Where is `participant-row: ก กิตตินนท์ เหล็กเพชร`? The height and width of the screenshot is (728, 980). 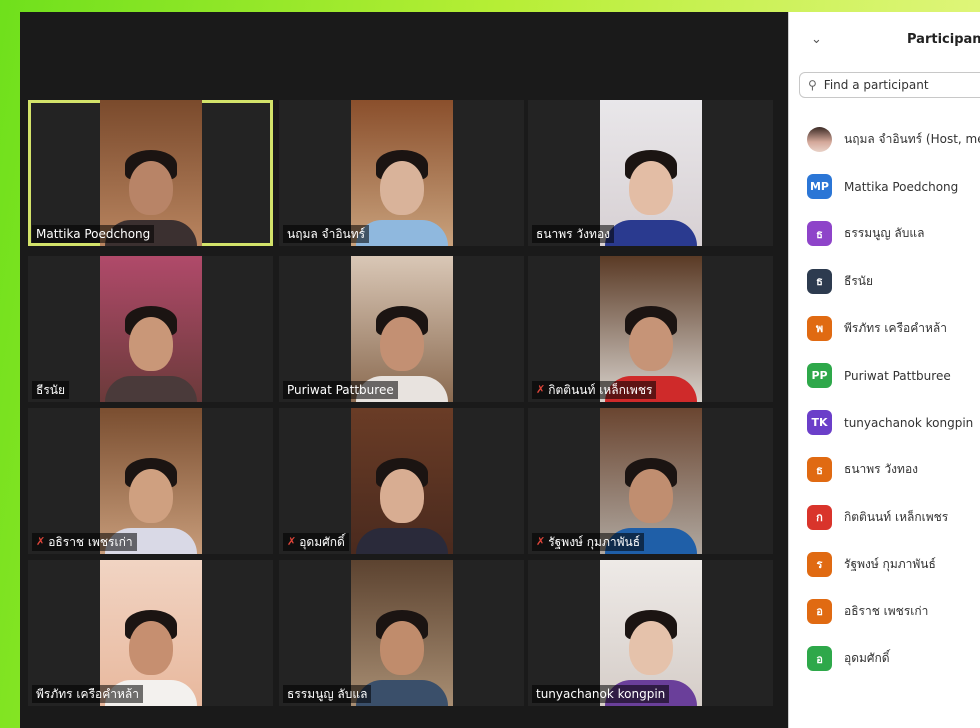 participant-row: ก กิตตินนท์ เหล็กเพชร is located at coordinates (884, 517).